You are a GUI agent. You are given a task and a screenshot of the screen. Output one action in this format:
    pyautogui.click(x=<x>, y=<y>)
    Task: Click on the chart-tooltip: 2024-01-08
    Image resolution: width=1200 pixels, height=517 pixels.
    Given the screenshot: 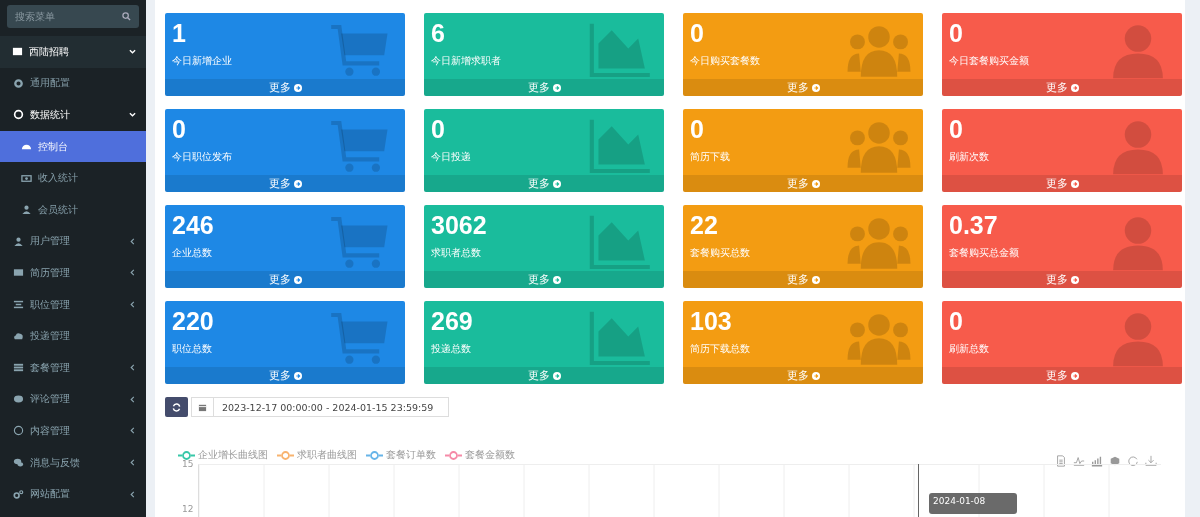 What is the action you would take?
    pyautogui.click(x=973, y=503)
    